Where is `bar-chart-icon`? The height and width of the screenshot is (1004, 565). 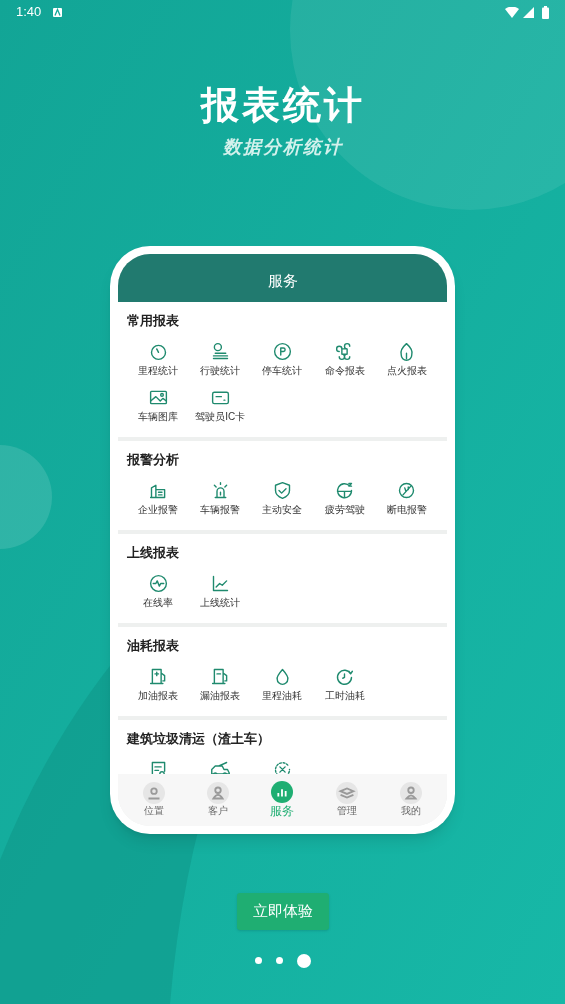
bar-chart-icon is located at coordinates (282, 792).